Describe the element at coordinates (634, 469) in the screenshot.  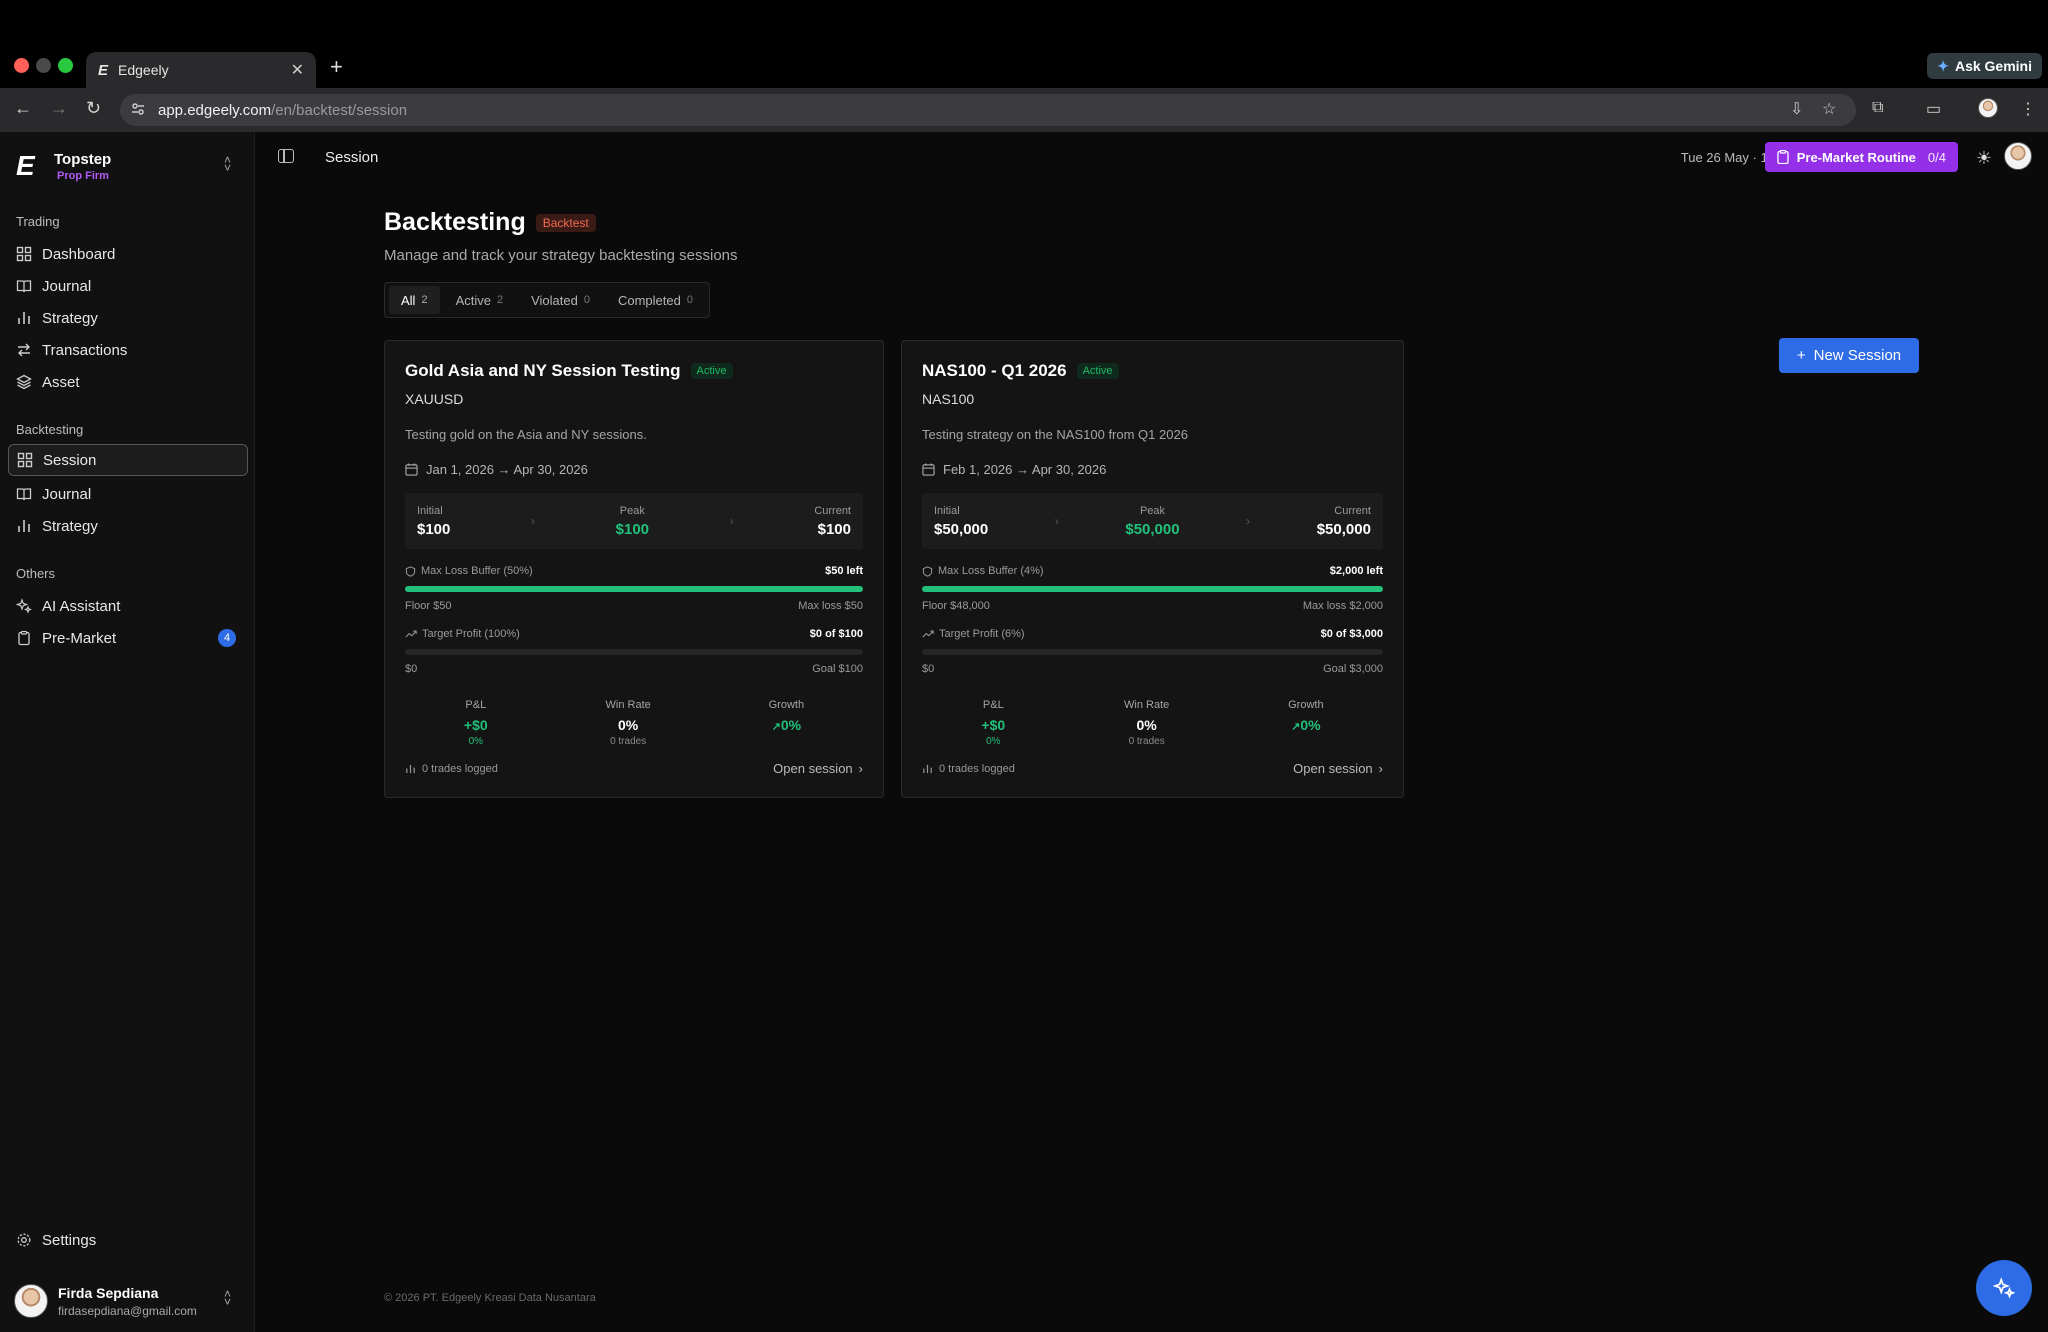
I see `session-dates: Jan 1, 2026 → Apr 30, 2026` at that location.